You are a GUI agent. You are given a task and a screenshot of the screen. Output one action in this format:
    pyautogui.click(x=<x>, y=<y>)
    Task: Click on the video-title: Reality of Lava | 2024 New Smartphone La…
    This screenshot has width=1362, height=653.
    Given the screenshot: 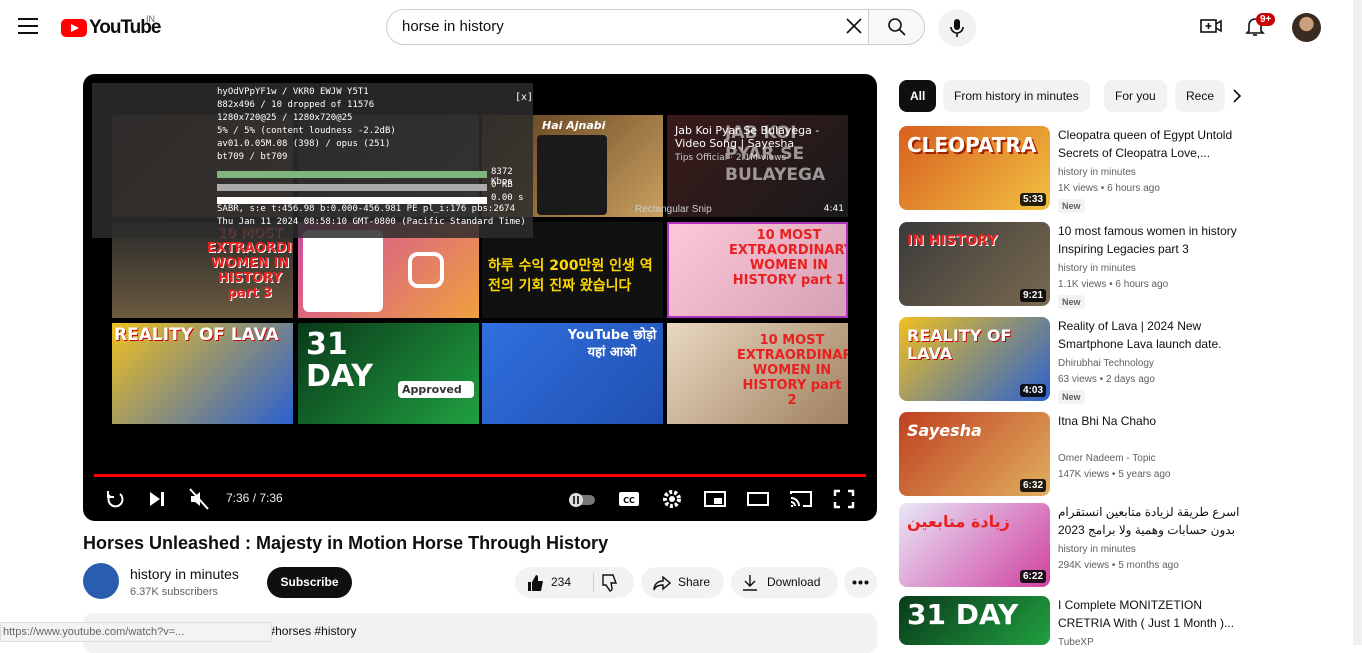 What is the action you would take?
    pyautogui.click(x=1153, y=335)
    